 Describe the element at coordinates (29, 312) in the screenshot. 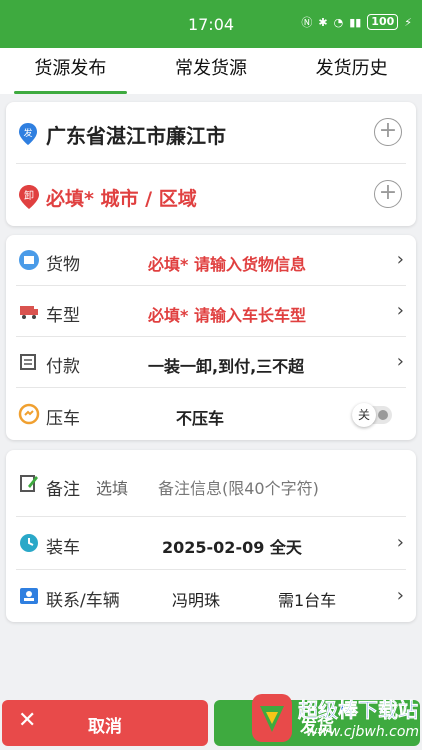

I see `truck-icon` at that location.